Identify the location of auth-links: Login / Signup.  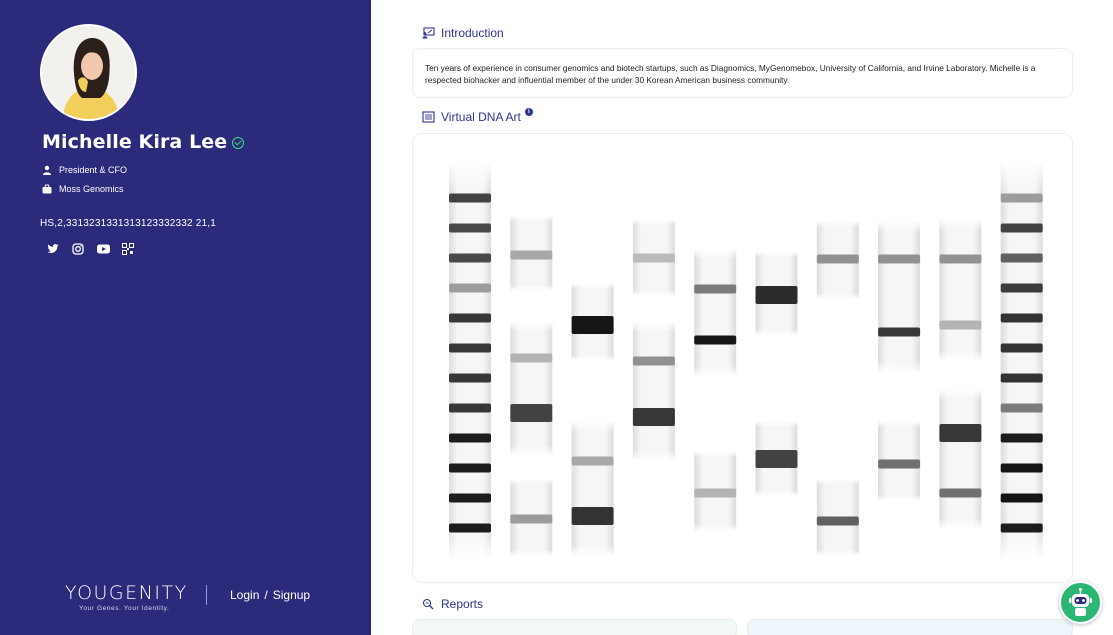
(270, 595).